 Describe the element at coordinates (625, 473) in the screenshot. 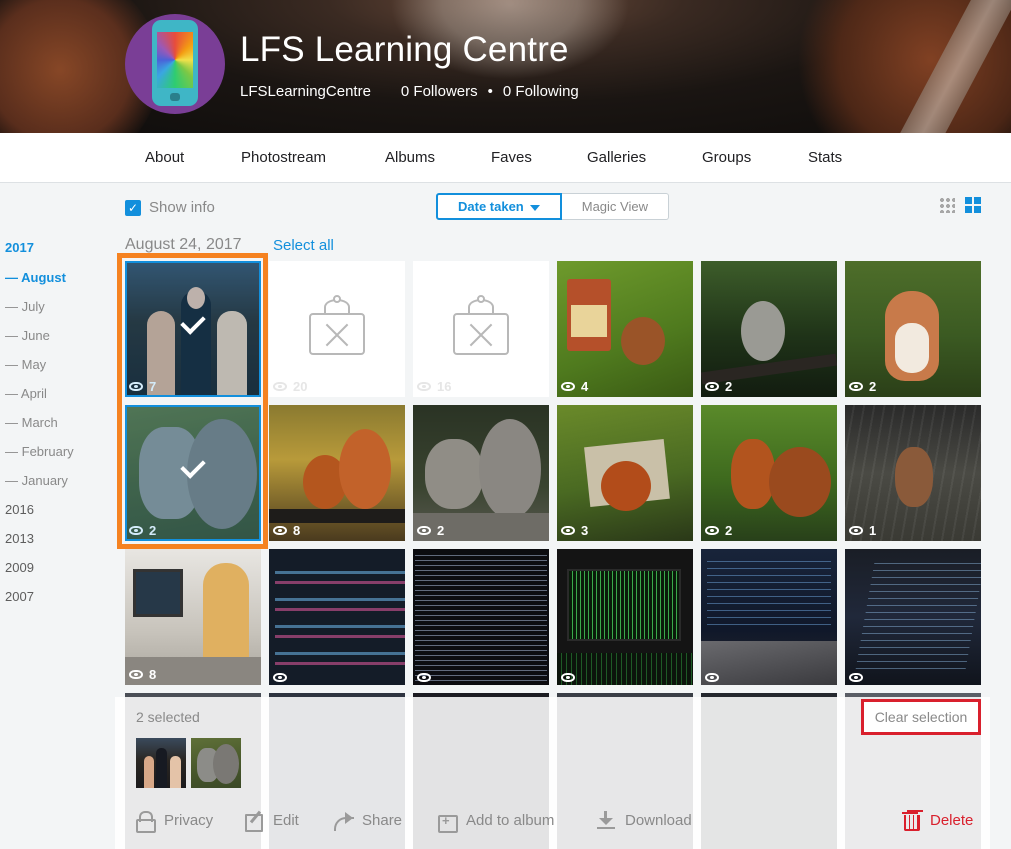

I see `photo-tile: 3` at that location.